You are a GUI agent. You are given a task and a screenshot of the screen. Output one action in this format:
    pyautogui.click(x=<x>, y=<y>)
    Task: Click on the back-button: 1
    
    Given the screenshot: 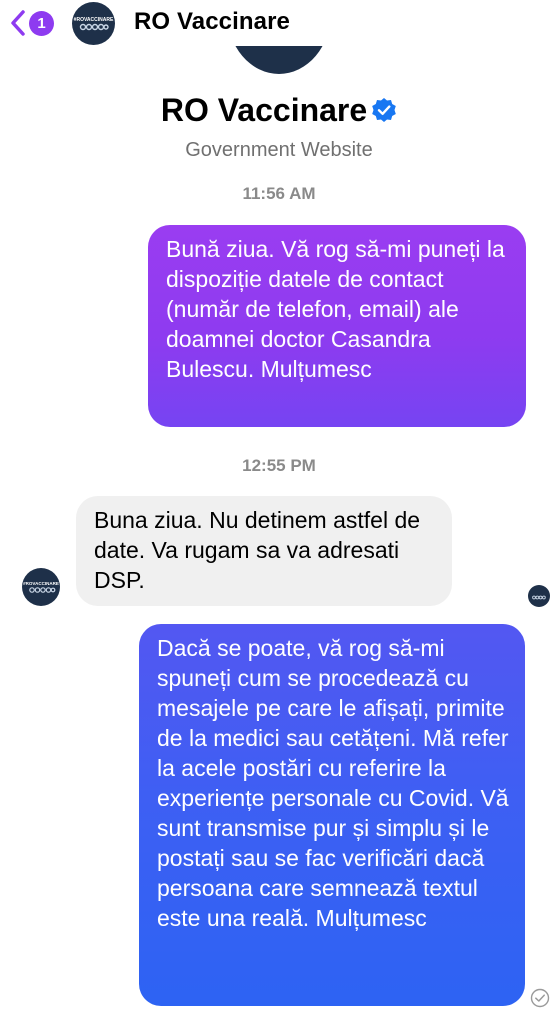 What is the action you would take?
    pyautogui.click(x=36, y=23)
    